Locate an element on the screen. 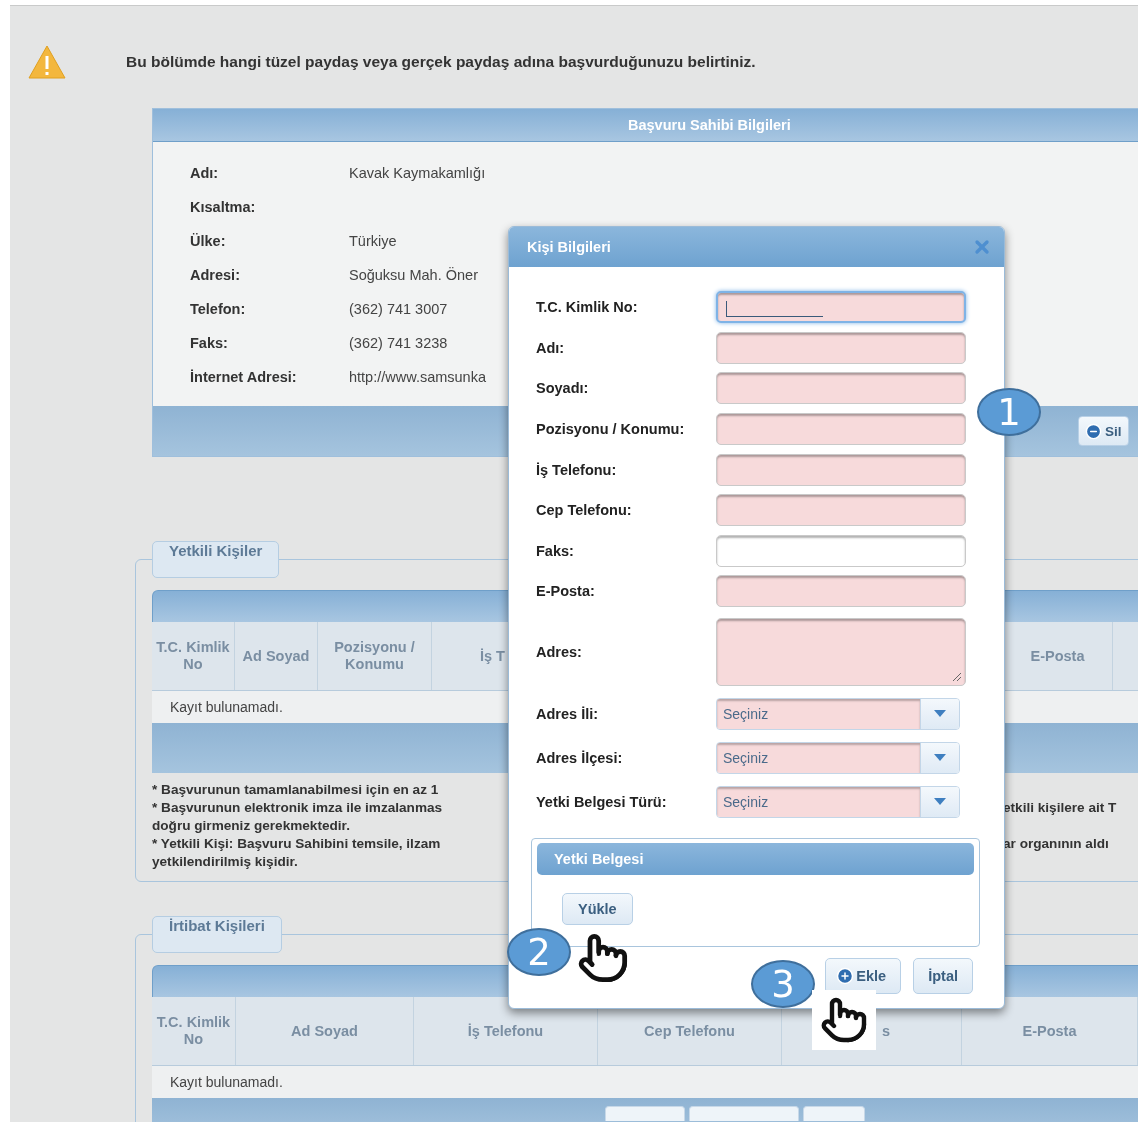  note-text: etkili kişilere ait T is located at coordinates (1060, 808).